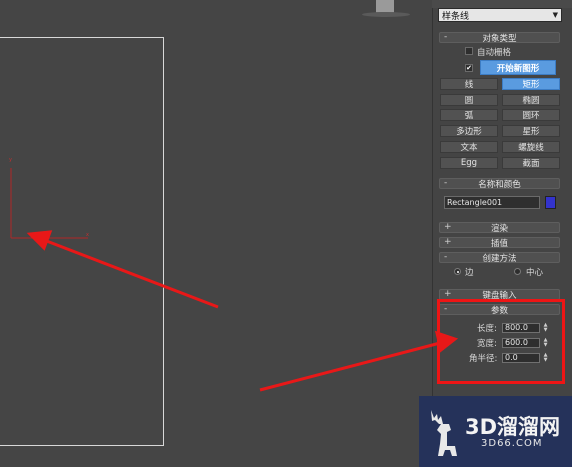 The image size is (572, 467). What do you see at coordinates (502, 4) in the screenshot?
I see `panel-top-bar` at bounding box center [502, 4].